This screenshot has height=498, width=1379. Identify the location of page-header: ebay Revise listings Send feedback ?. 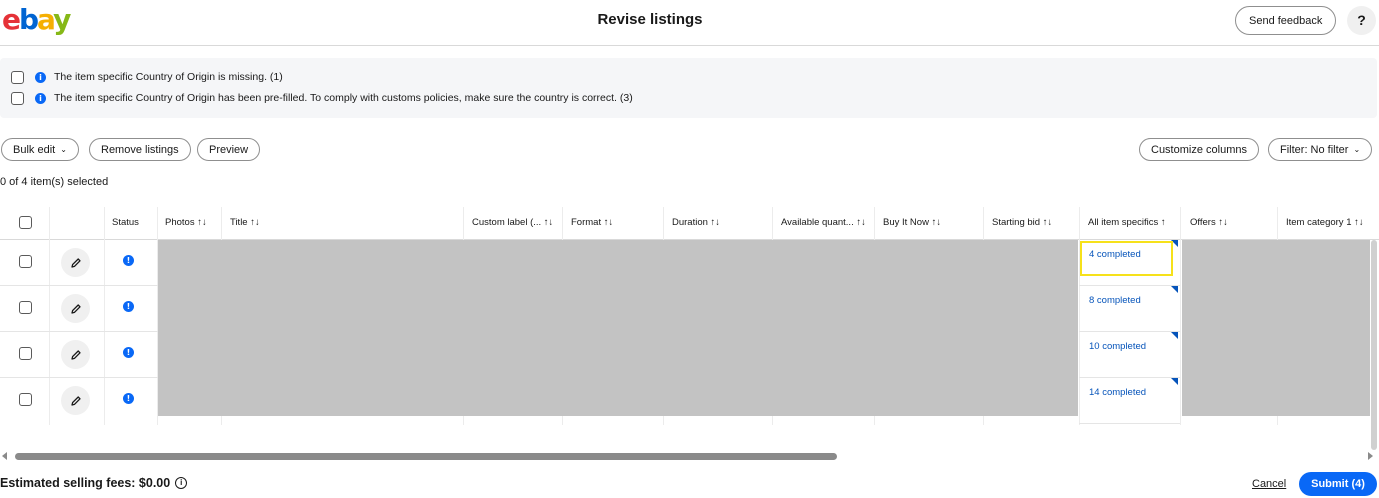
(689, 23).